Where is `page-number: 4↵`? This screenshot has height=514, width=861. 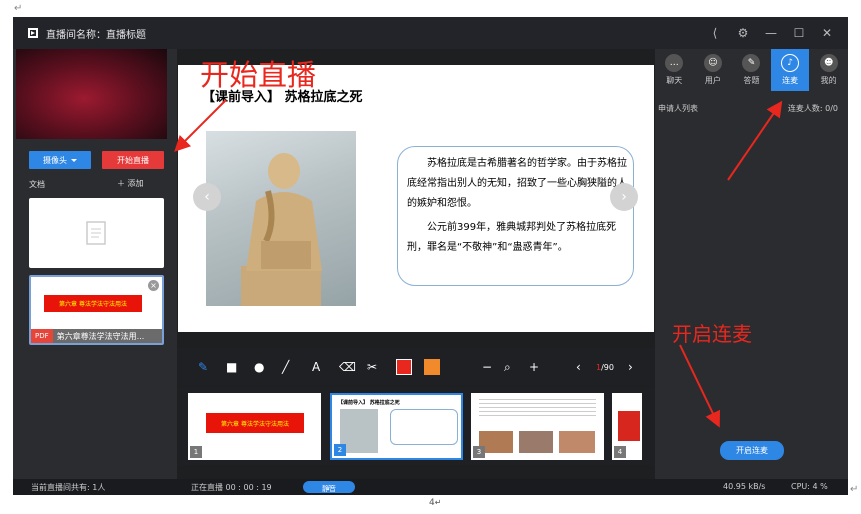 page-number: 4↵ is located at coordinates (435, 503).